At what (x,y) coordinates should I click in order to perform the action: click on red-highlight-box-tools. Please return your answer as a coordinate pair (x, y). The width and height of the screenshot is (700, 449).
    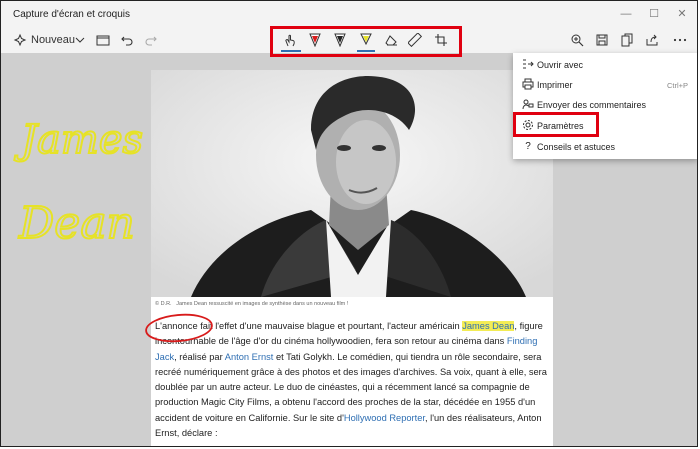
    Looking at the image, I should click on (366, 41).